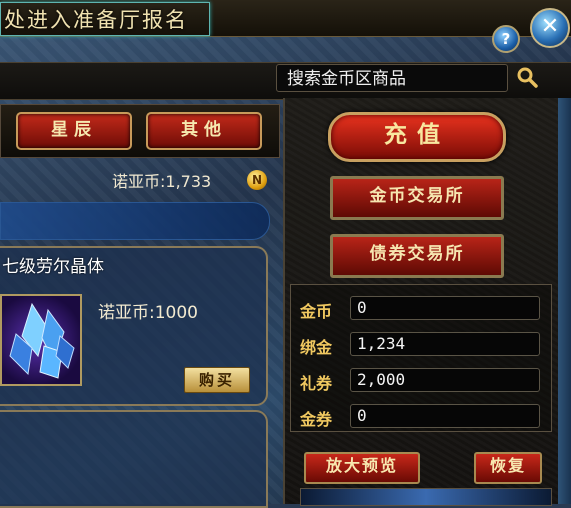 Image resolution: width=571 pixels, height=508 pixels. Describe the element at coordinates (506, 39) in the screenshot. I see `help-button: ?` at that location.